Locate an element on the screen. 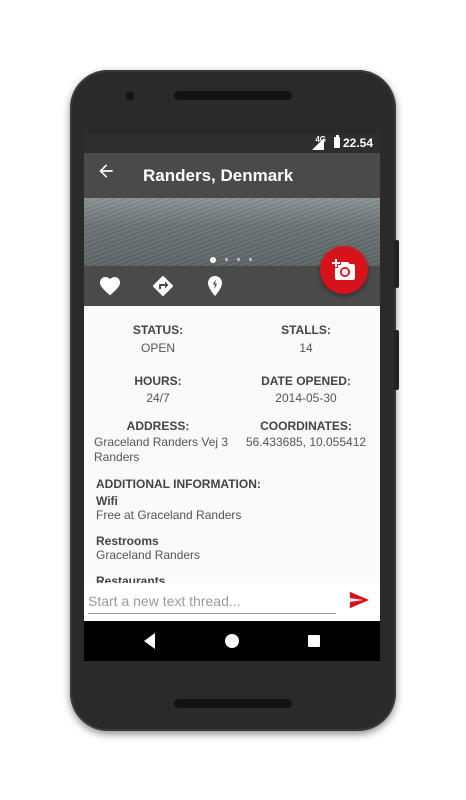 The width and height of the screenshot is (466, 800). stalls-label: STALLS: is located at coordinates (306, 330).